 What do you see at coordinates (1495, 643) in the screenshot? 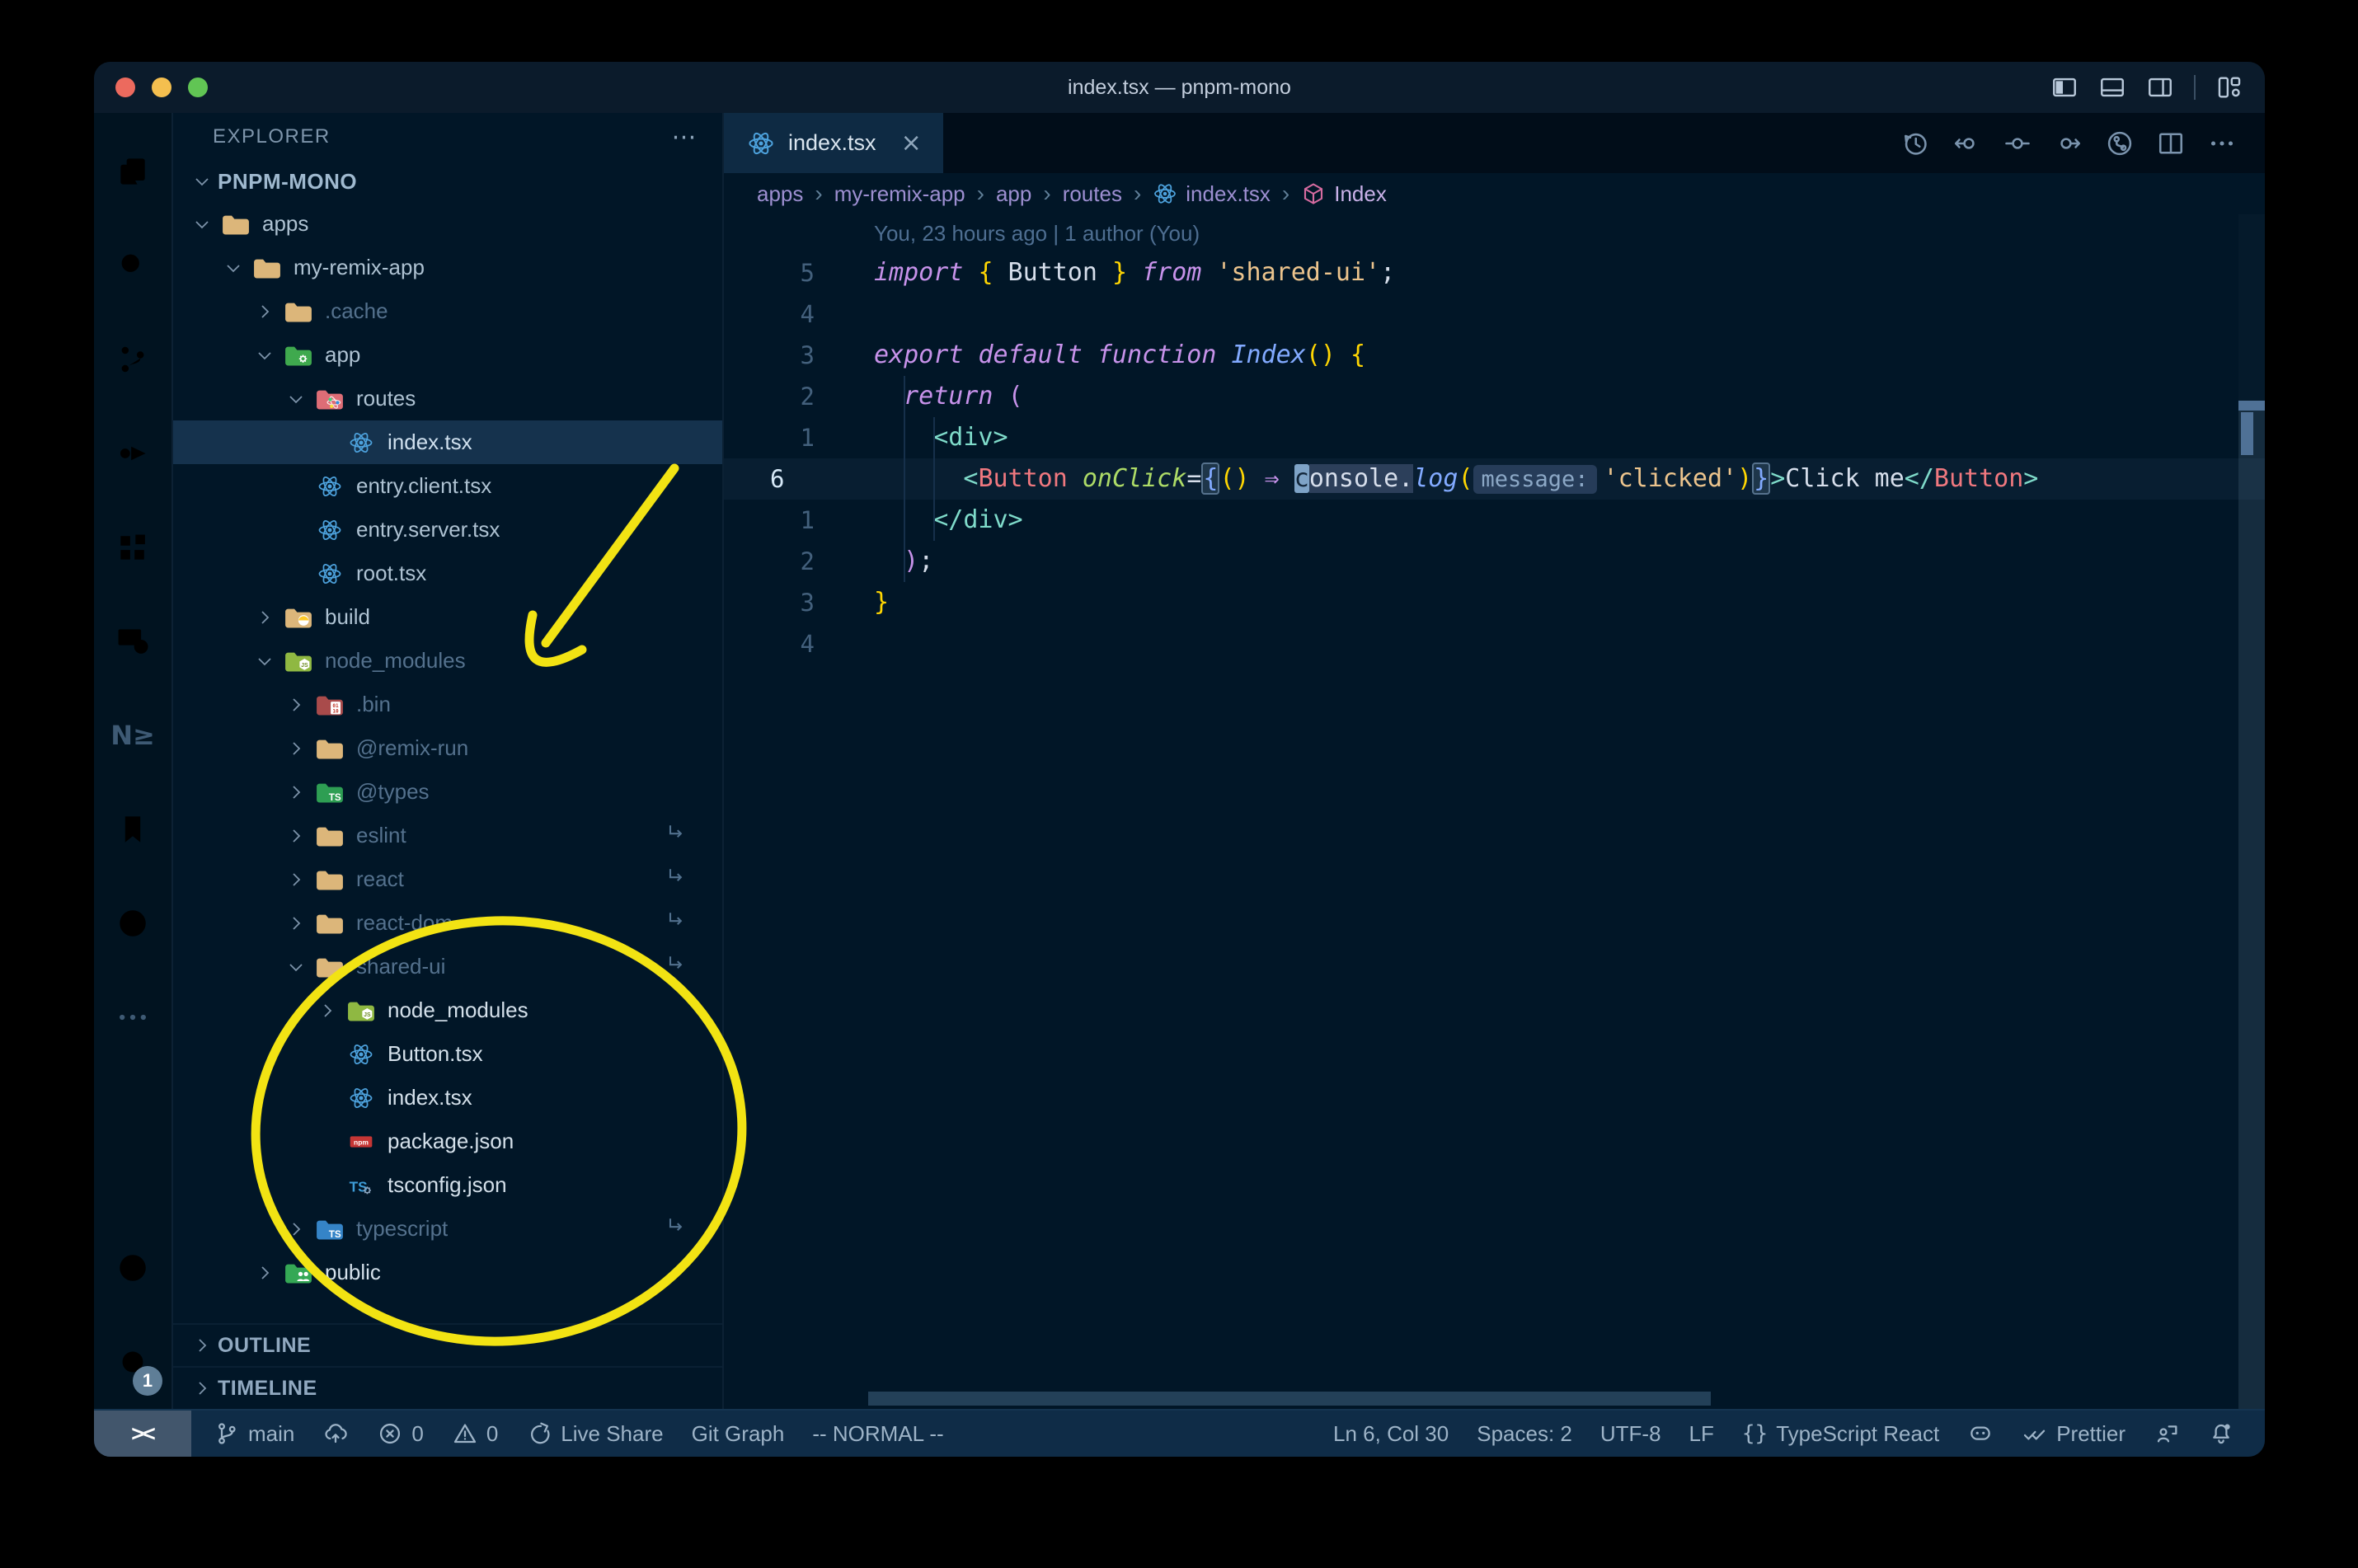
I see `code-line-rel-4-9: 4` at bounding box center [1495, 643].